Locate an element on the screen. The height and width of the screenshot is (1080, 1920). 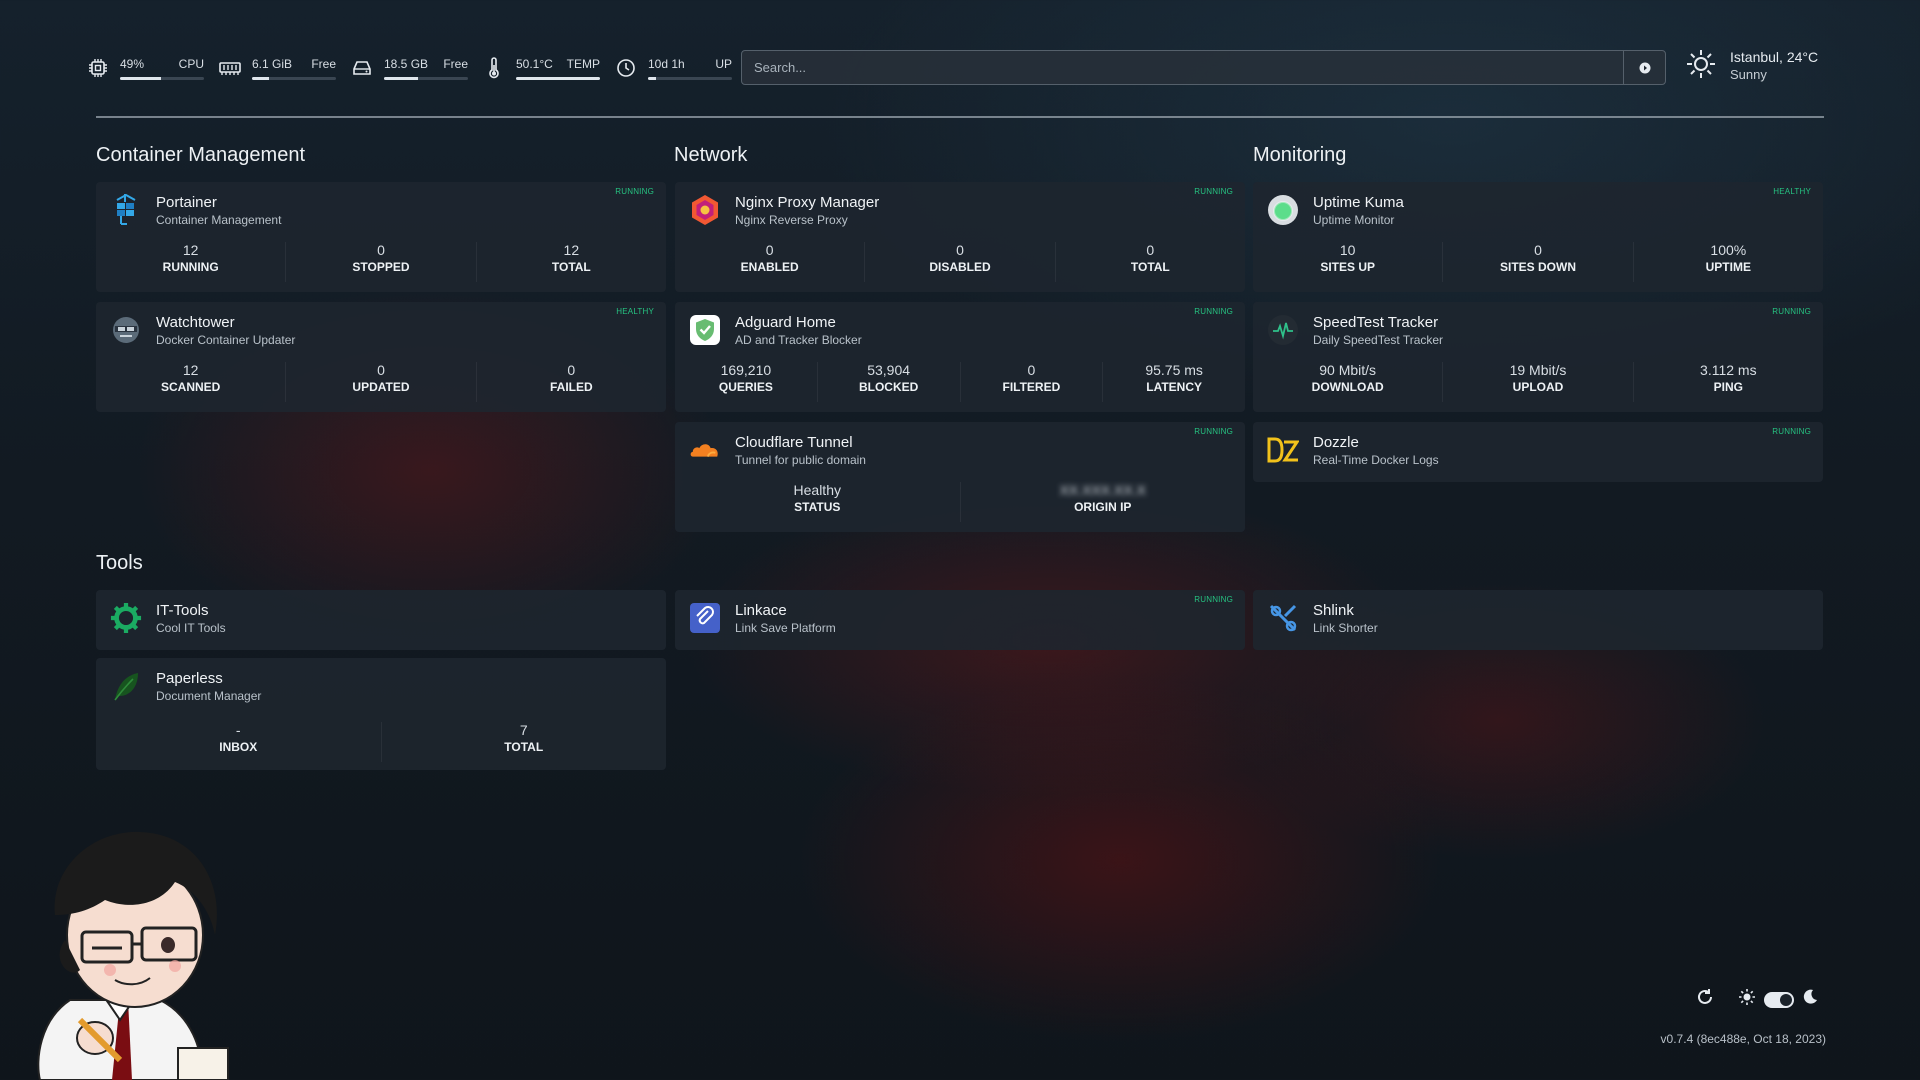
card-subtitle: Container Management is located at coordinates (219, 220).